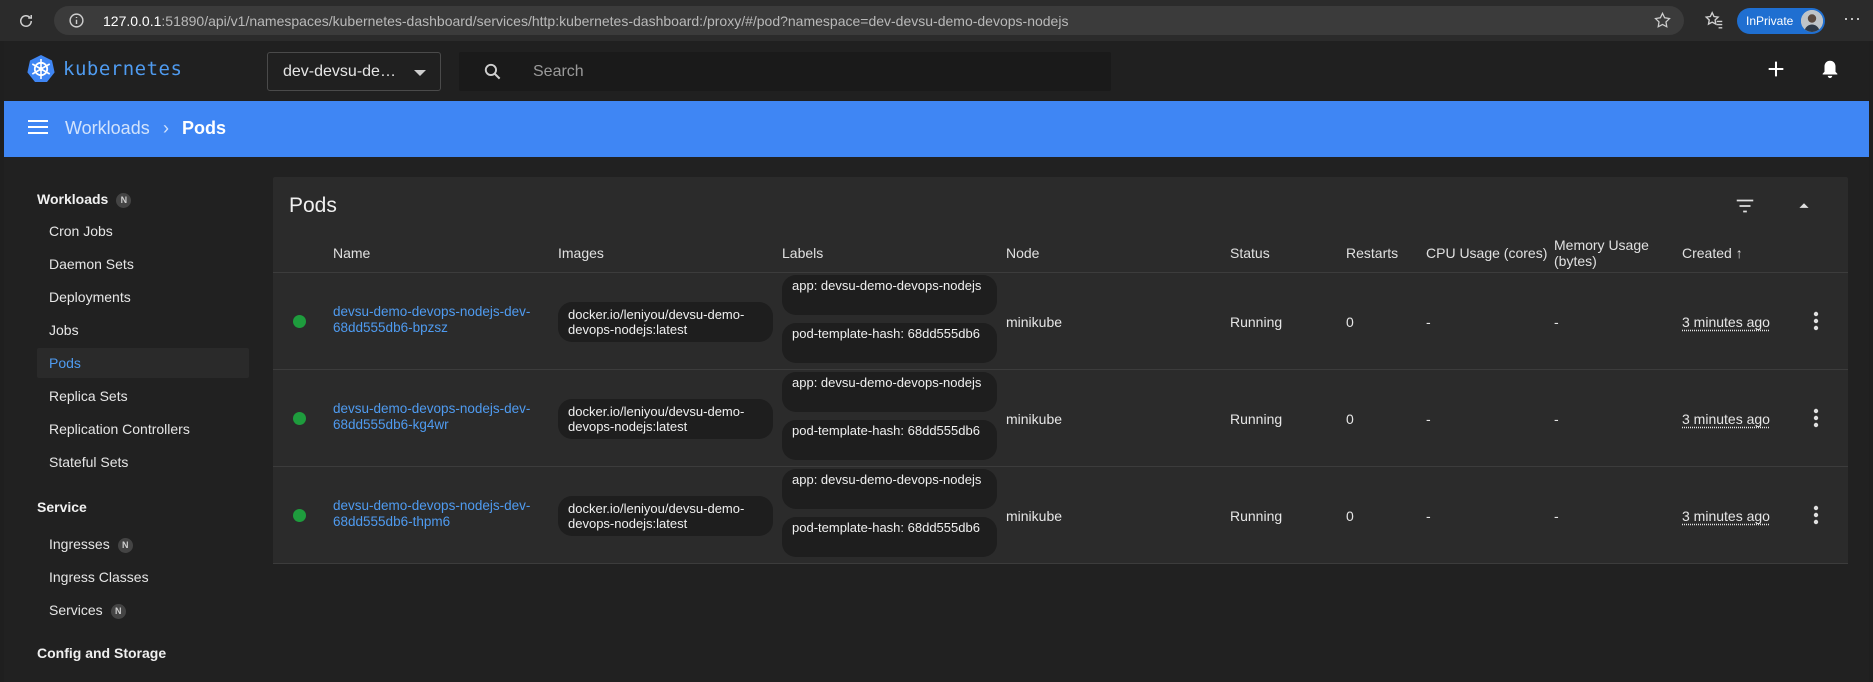 The image size is (1873, 682). Describe the element at coordinates (143, 297) in the screenshot. I see `sidebar-item-deployments: Deployments` at that location.